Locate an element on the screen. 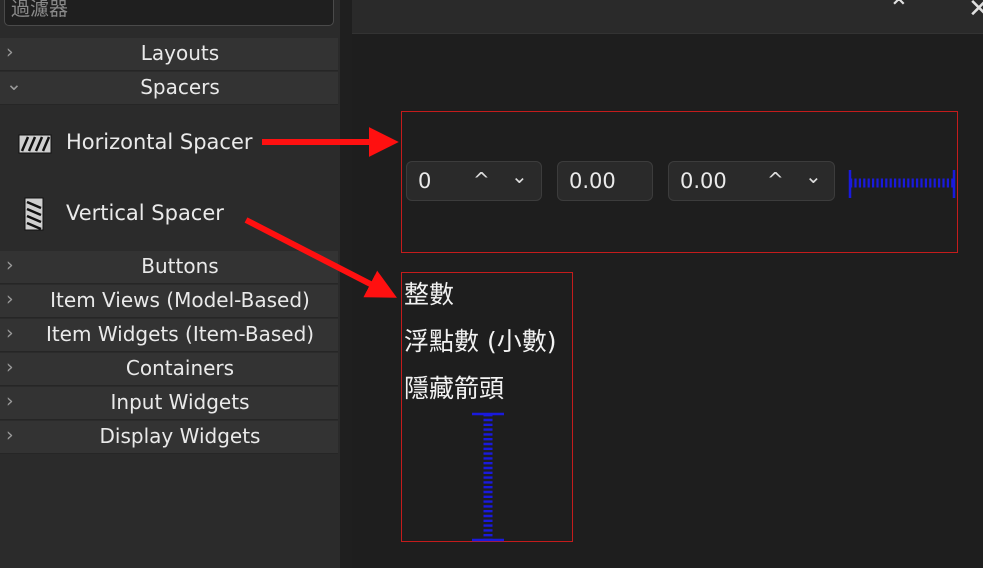  widget-item-horizontal-spacer: Horizontal Spacer is located at coordinates (169, 143).